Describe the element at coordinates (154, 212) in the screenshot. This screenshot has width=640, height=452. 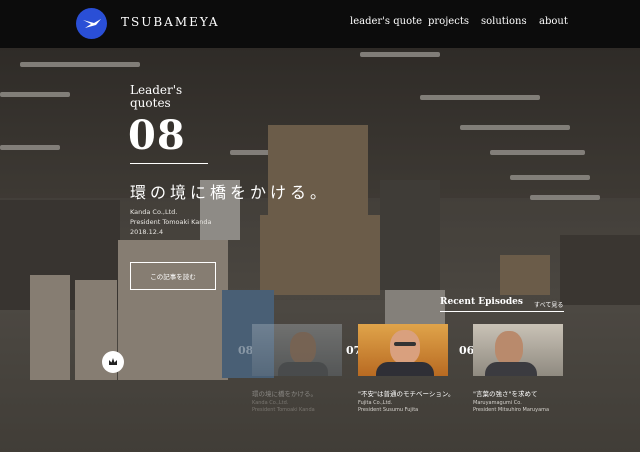
I see `company-name: Kanda Co.,Ltd.` at that location.